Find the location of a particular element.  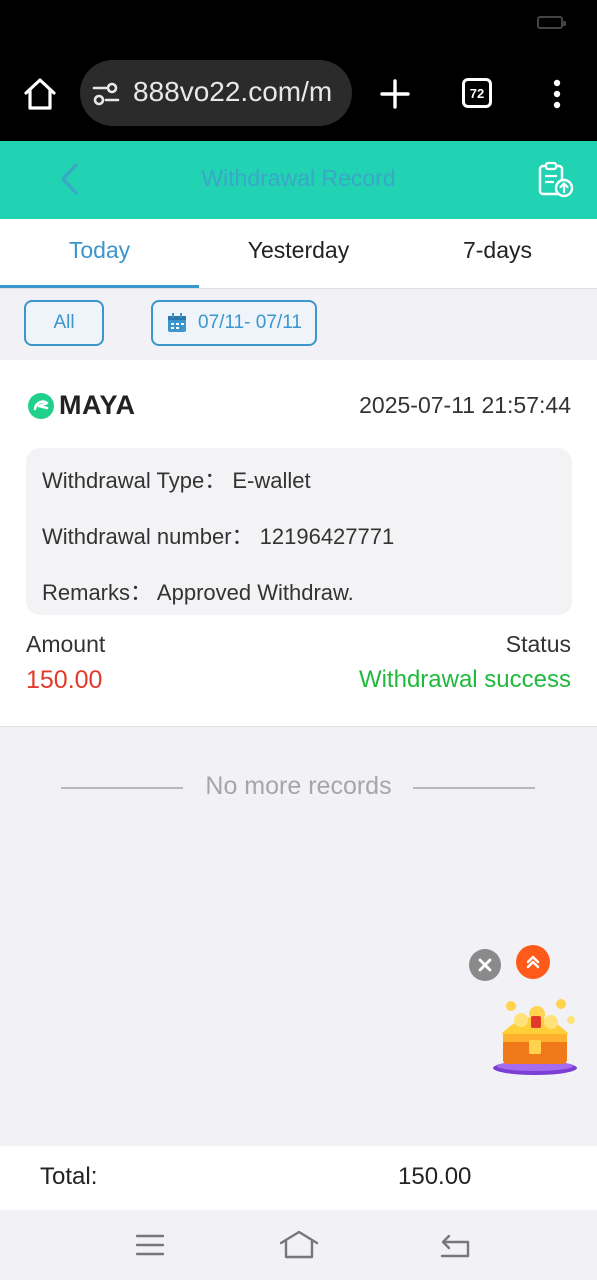

withdrawal-number-row: Withdrawal number： 12196427771 is located at coordinates (218, 535).